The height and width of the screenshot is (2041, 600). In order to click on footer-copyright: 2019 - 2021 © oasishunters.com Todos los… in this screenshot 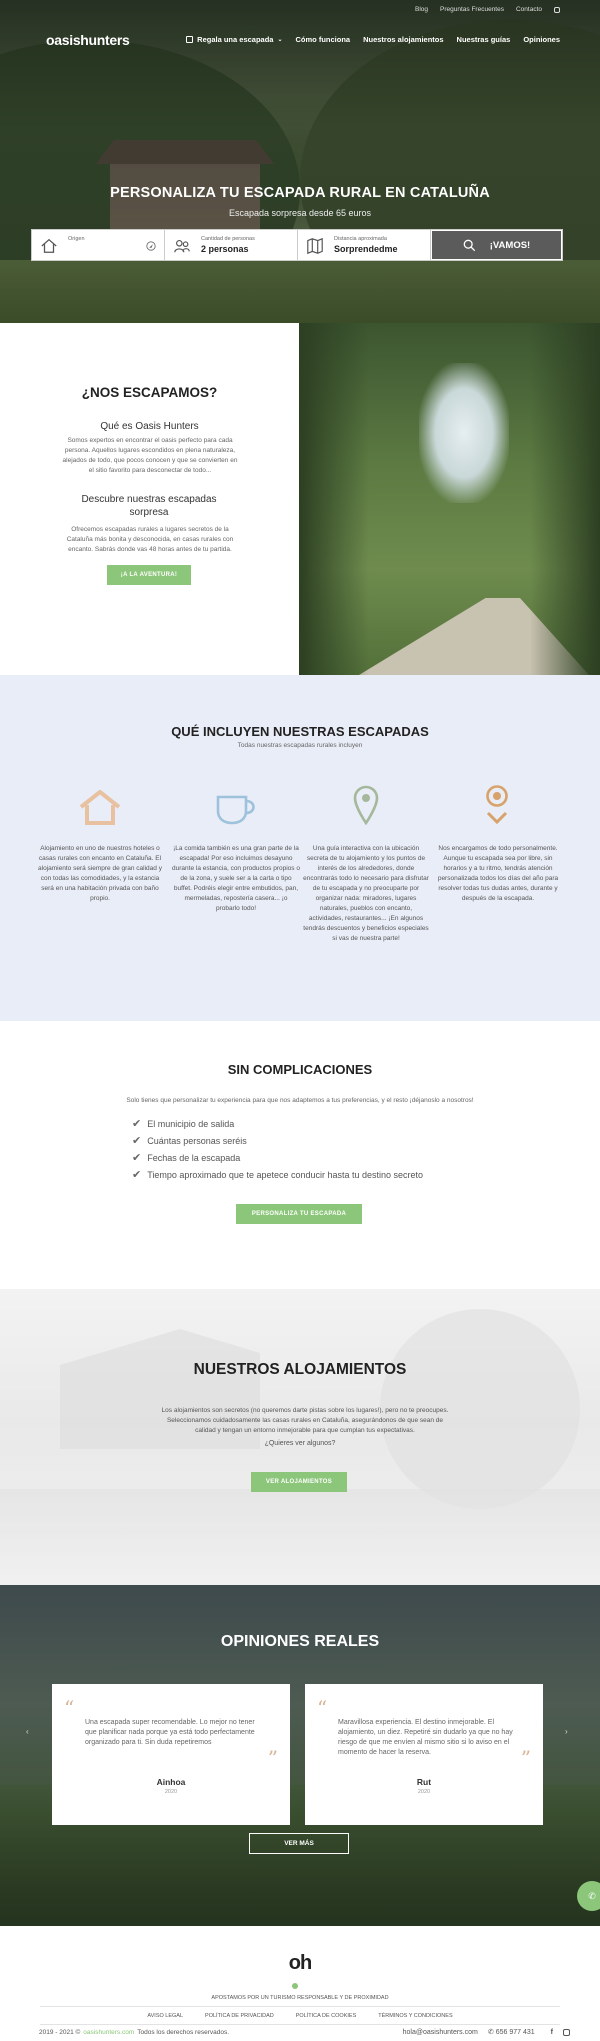, I will do `click(134, 2032)`.